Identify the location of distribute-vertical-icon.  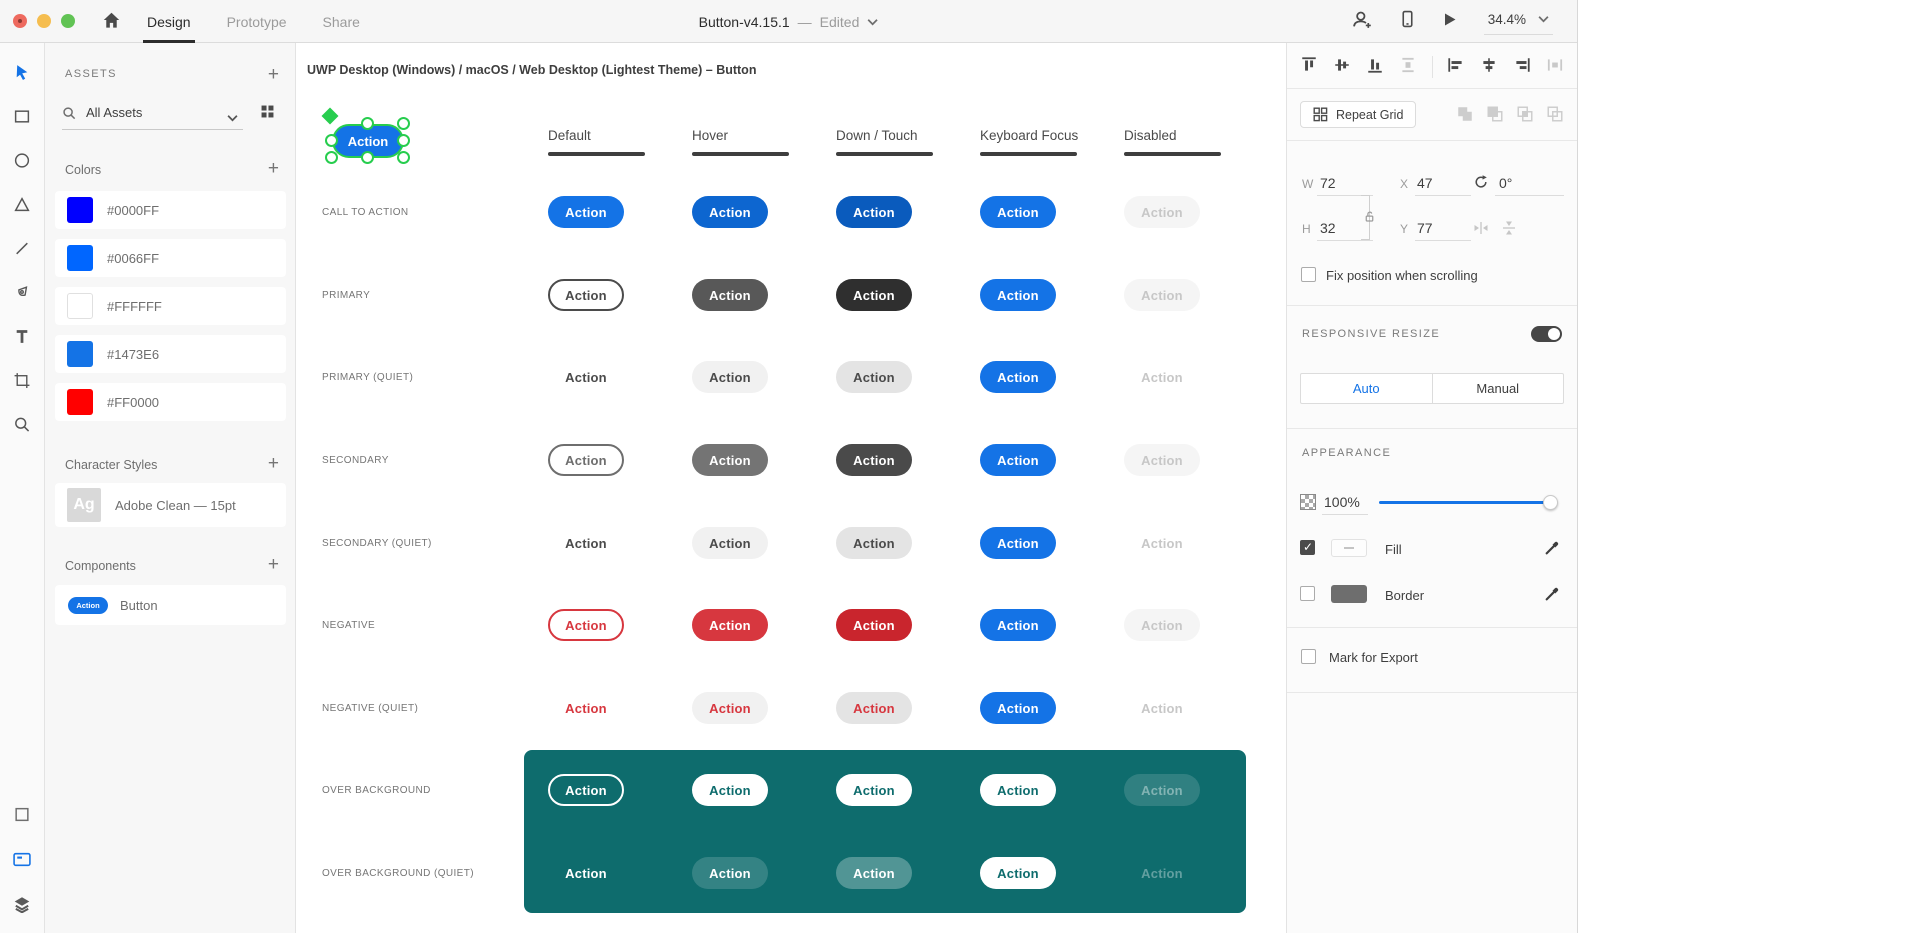
(1408, 67).